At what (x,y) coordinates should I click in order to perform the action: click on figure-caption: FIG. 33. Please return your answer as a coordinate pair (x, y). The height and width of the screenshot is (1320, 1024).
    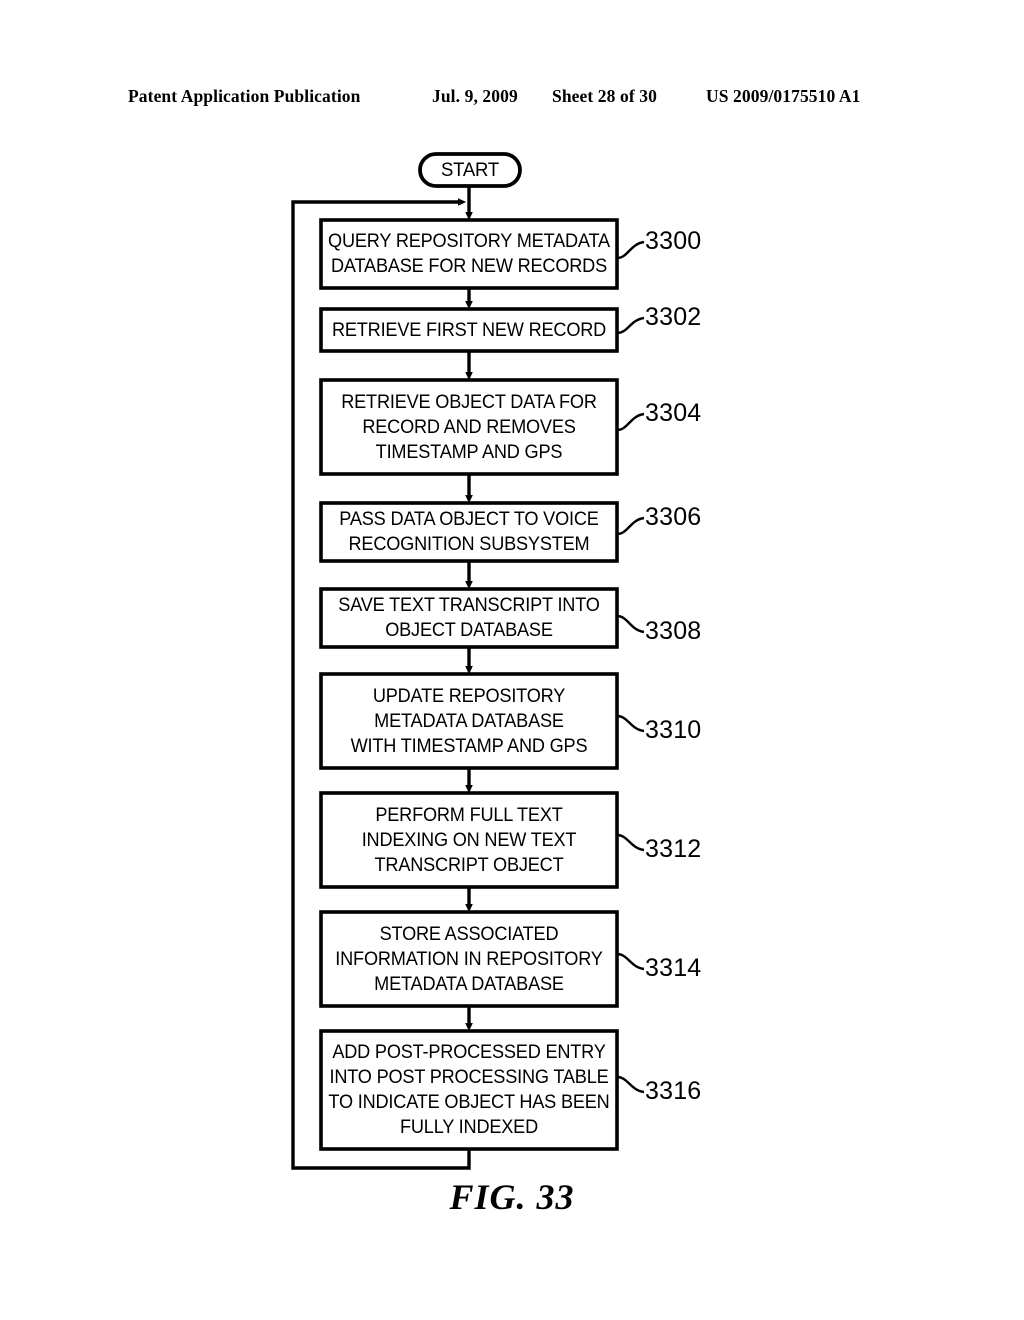
    Looking at the image, I should click on (512, 1197).